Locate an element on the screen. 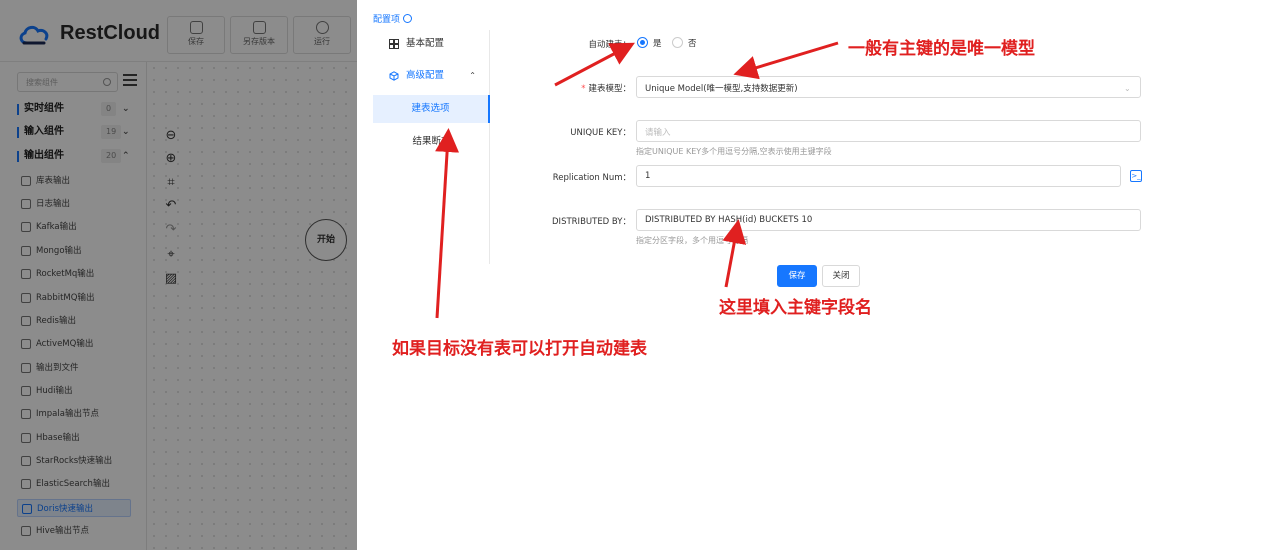 Image resolution: width=1267 pixels, height=550 pixels. auto-create-no-label: 否 is located at coordinates (692, 44).